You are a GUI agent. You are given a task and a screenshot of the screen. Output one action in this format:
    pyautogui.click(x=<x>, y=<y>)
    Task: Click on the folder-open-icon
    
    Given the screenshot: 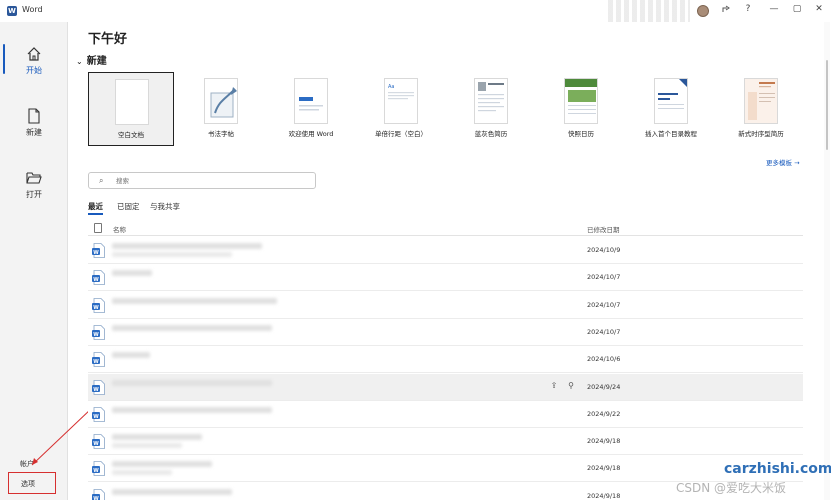 What is the action you would take?
    pyautogui.click(x=34, y=178)
    